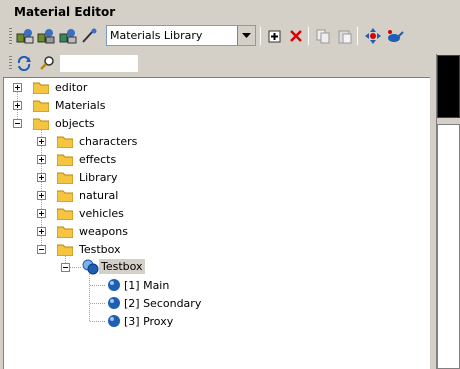 This screenshot has height=369, width=460. I want to click on watering-can-icon, so click(395, 36).